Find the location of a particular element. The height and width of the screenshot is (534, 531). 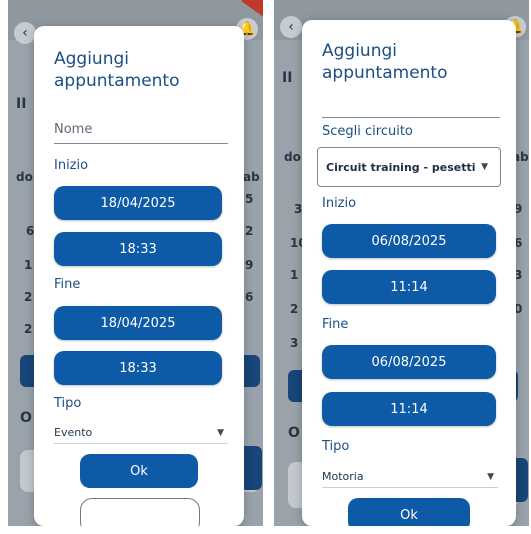

circuit-label: Scegli circuito is located at coordinates (367, 131).